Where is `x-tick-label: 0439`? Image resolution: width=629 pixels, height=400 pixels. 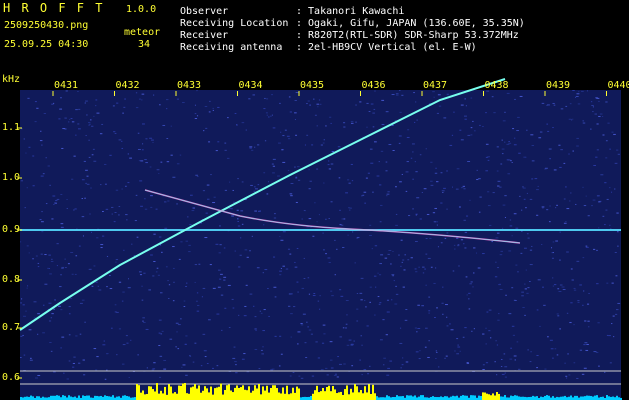 x-tick-label: 0439 is located at coordinates (558, 85).